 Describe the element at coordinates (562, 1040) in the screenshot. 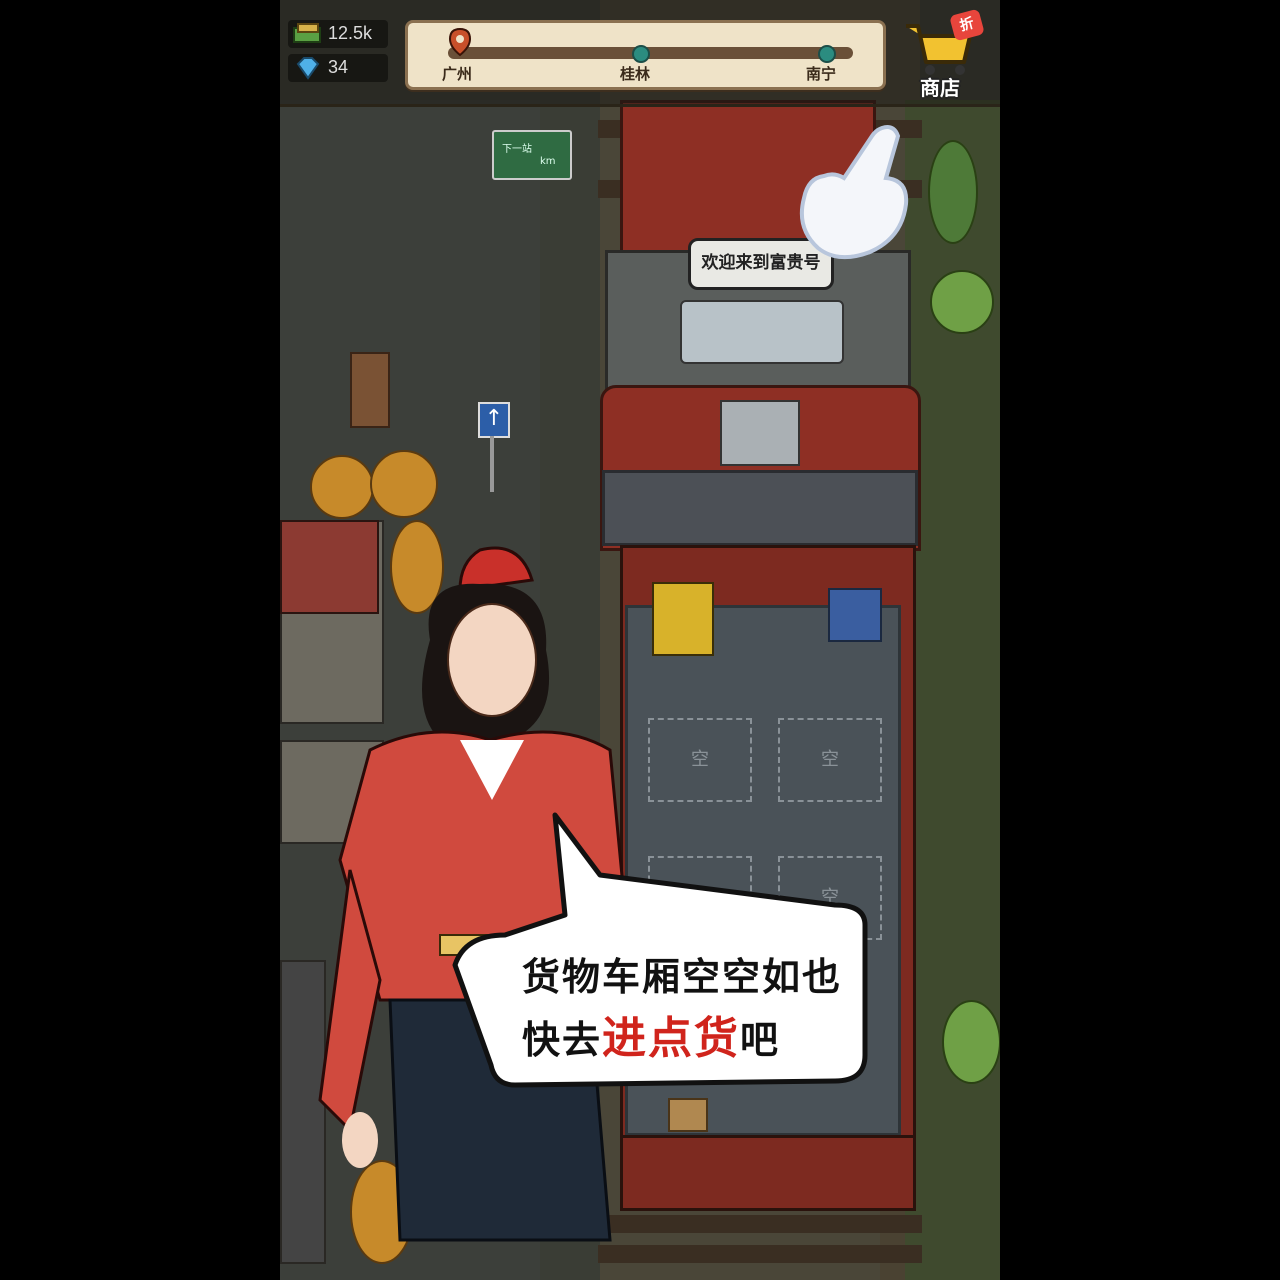

I see `dialog-prefix: 快去` at that location.